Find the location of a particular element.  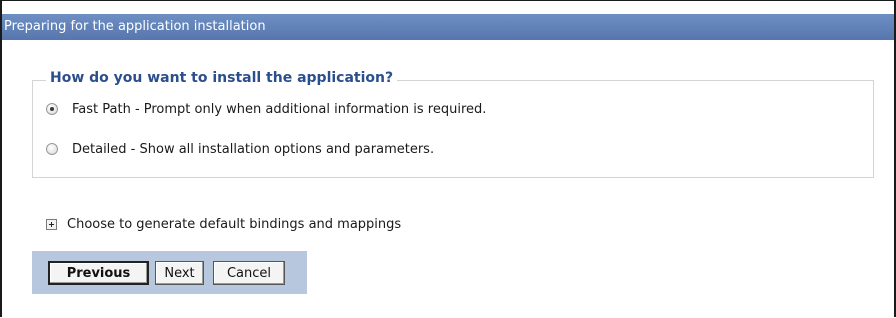

previous-button: Previous is located at coordinates (98, 273).